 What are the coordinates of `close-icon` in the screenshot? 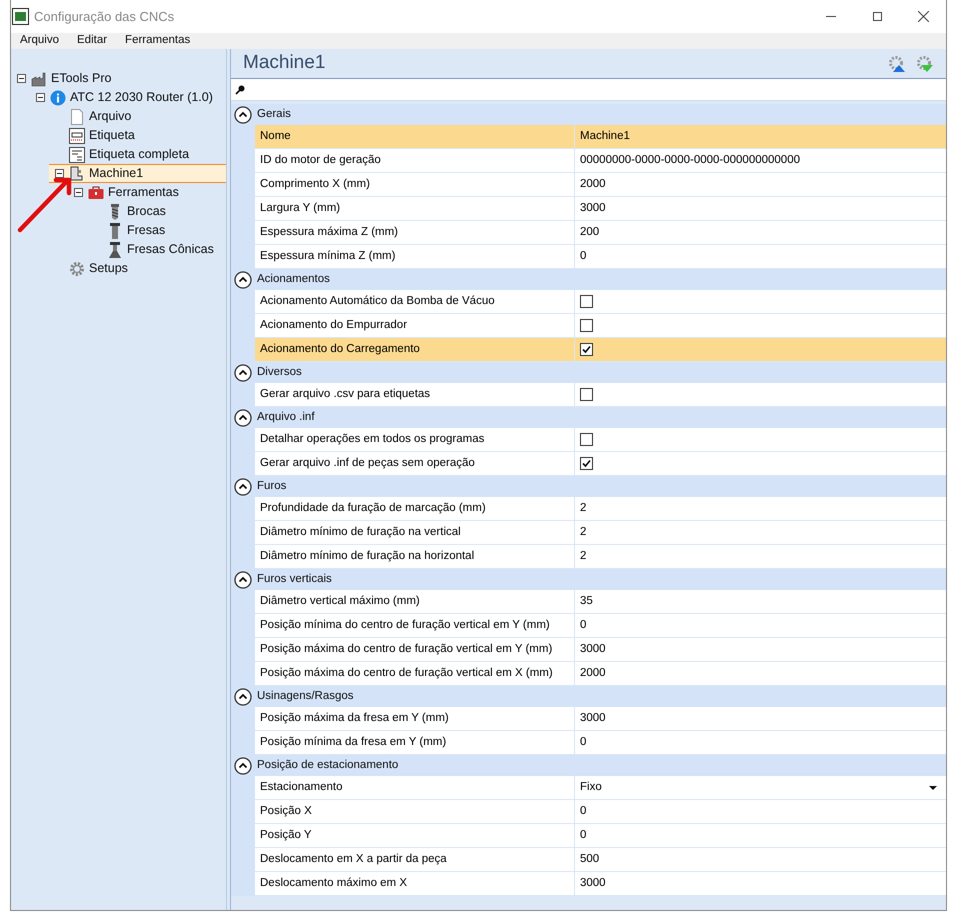 It's located at (923, 16).